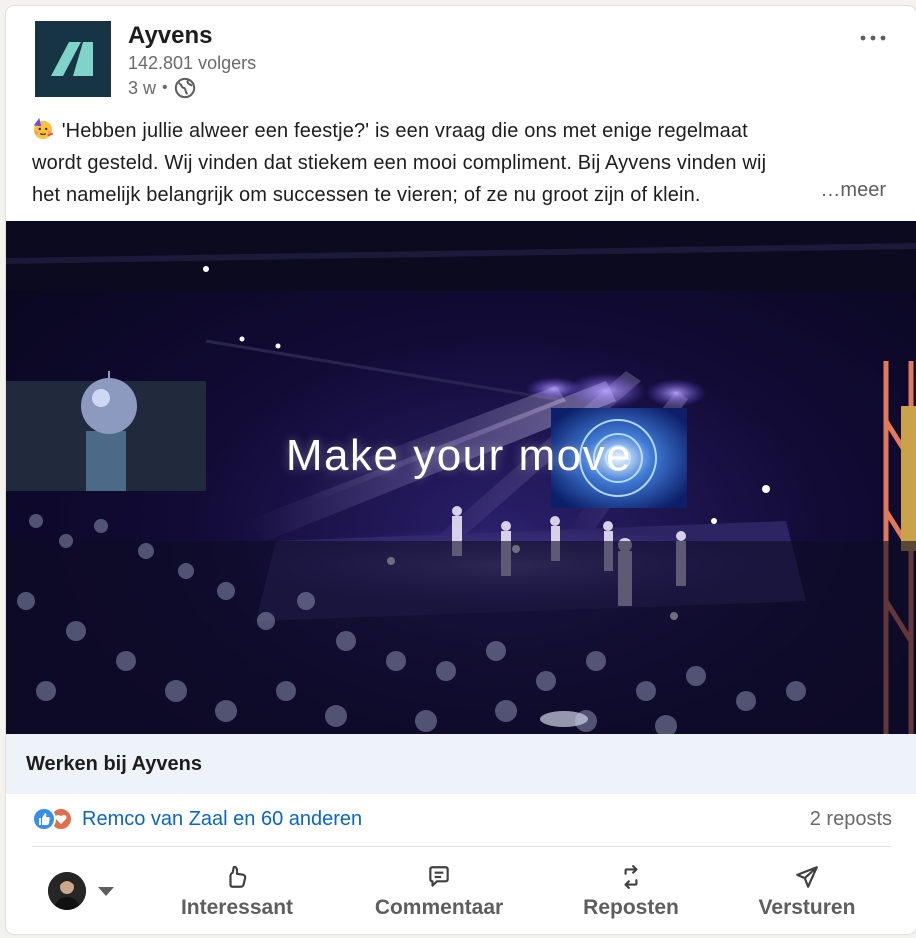 The height and width of the screenshot is (938, 916). I want to click on repost-label: Reposten, so click(631, 907).